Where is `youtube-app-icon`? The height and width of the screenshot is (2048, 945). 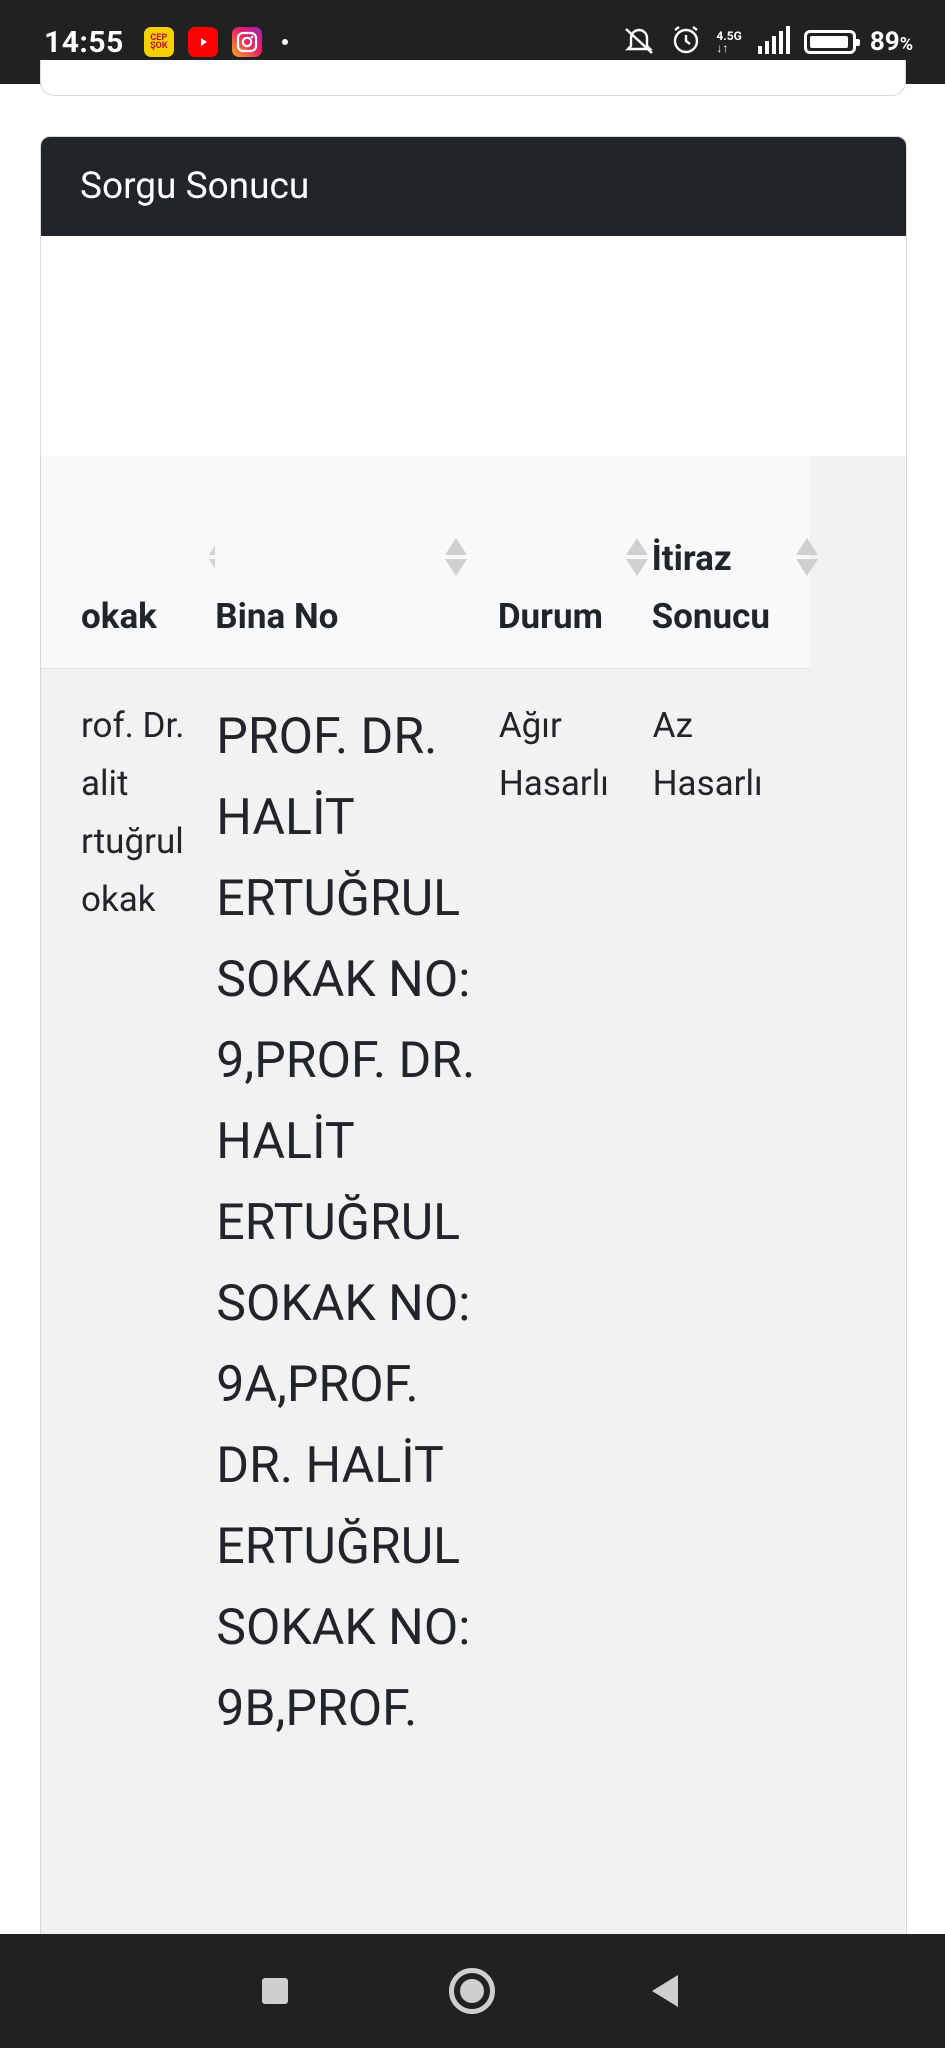
youtube-app-icon is located at coordinates (202, 42).